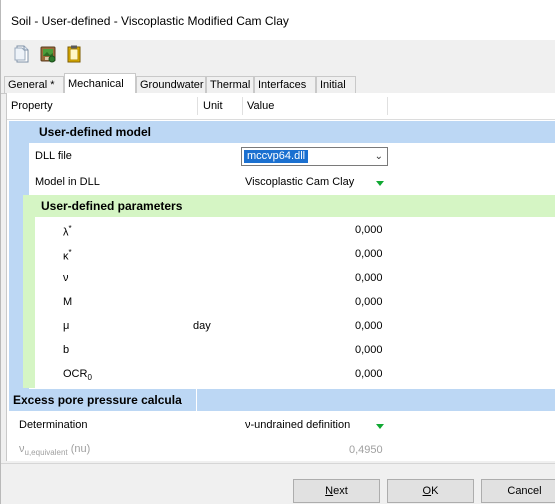 This screenshot has width=555, height=504. I want to click on row-determination: Determination ν-undrained definition, so click(282, 424).